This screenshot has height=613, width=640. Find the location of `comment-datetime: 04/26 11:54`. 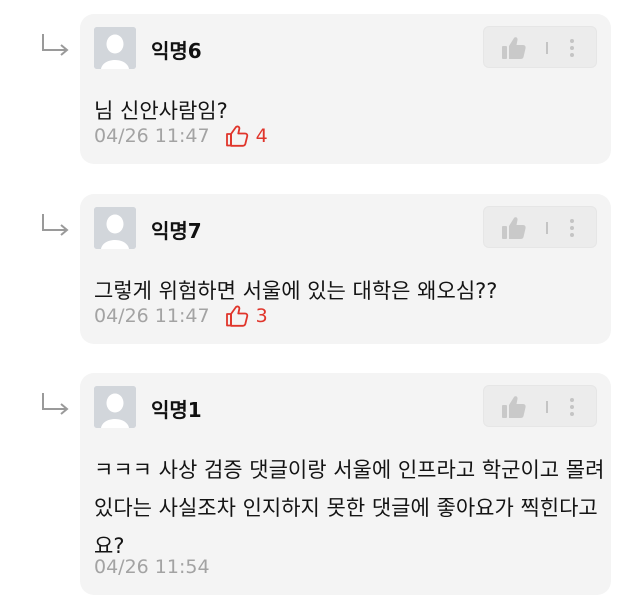

comment-datetime: 04/26 11:54 is located at coordinates (152, 567).